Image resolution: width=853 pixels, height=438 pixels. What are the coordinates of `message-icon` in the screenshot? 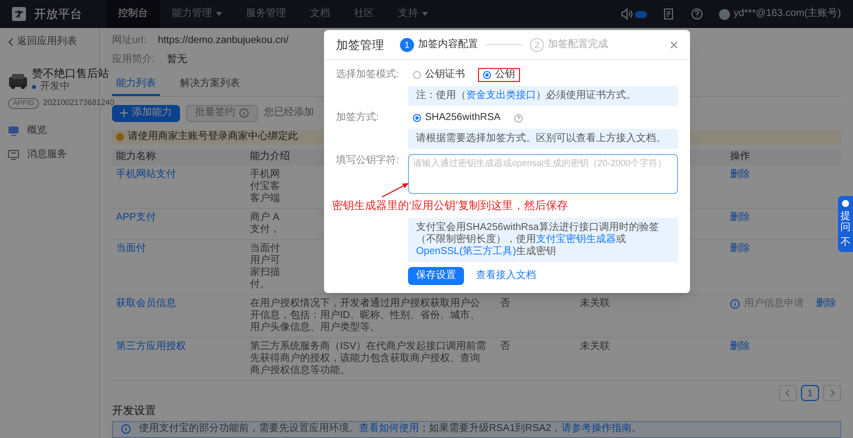 It's located at (13, 155).